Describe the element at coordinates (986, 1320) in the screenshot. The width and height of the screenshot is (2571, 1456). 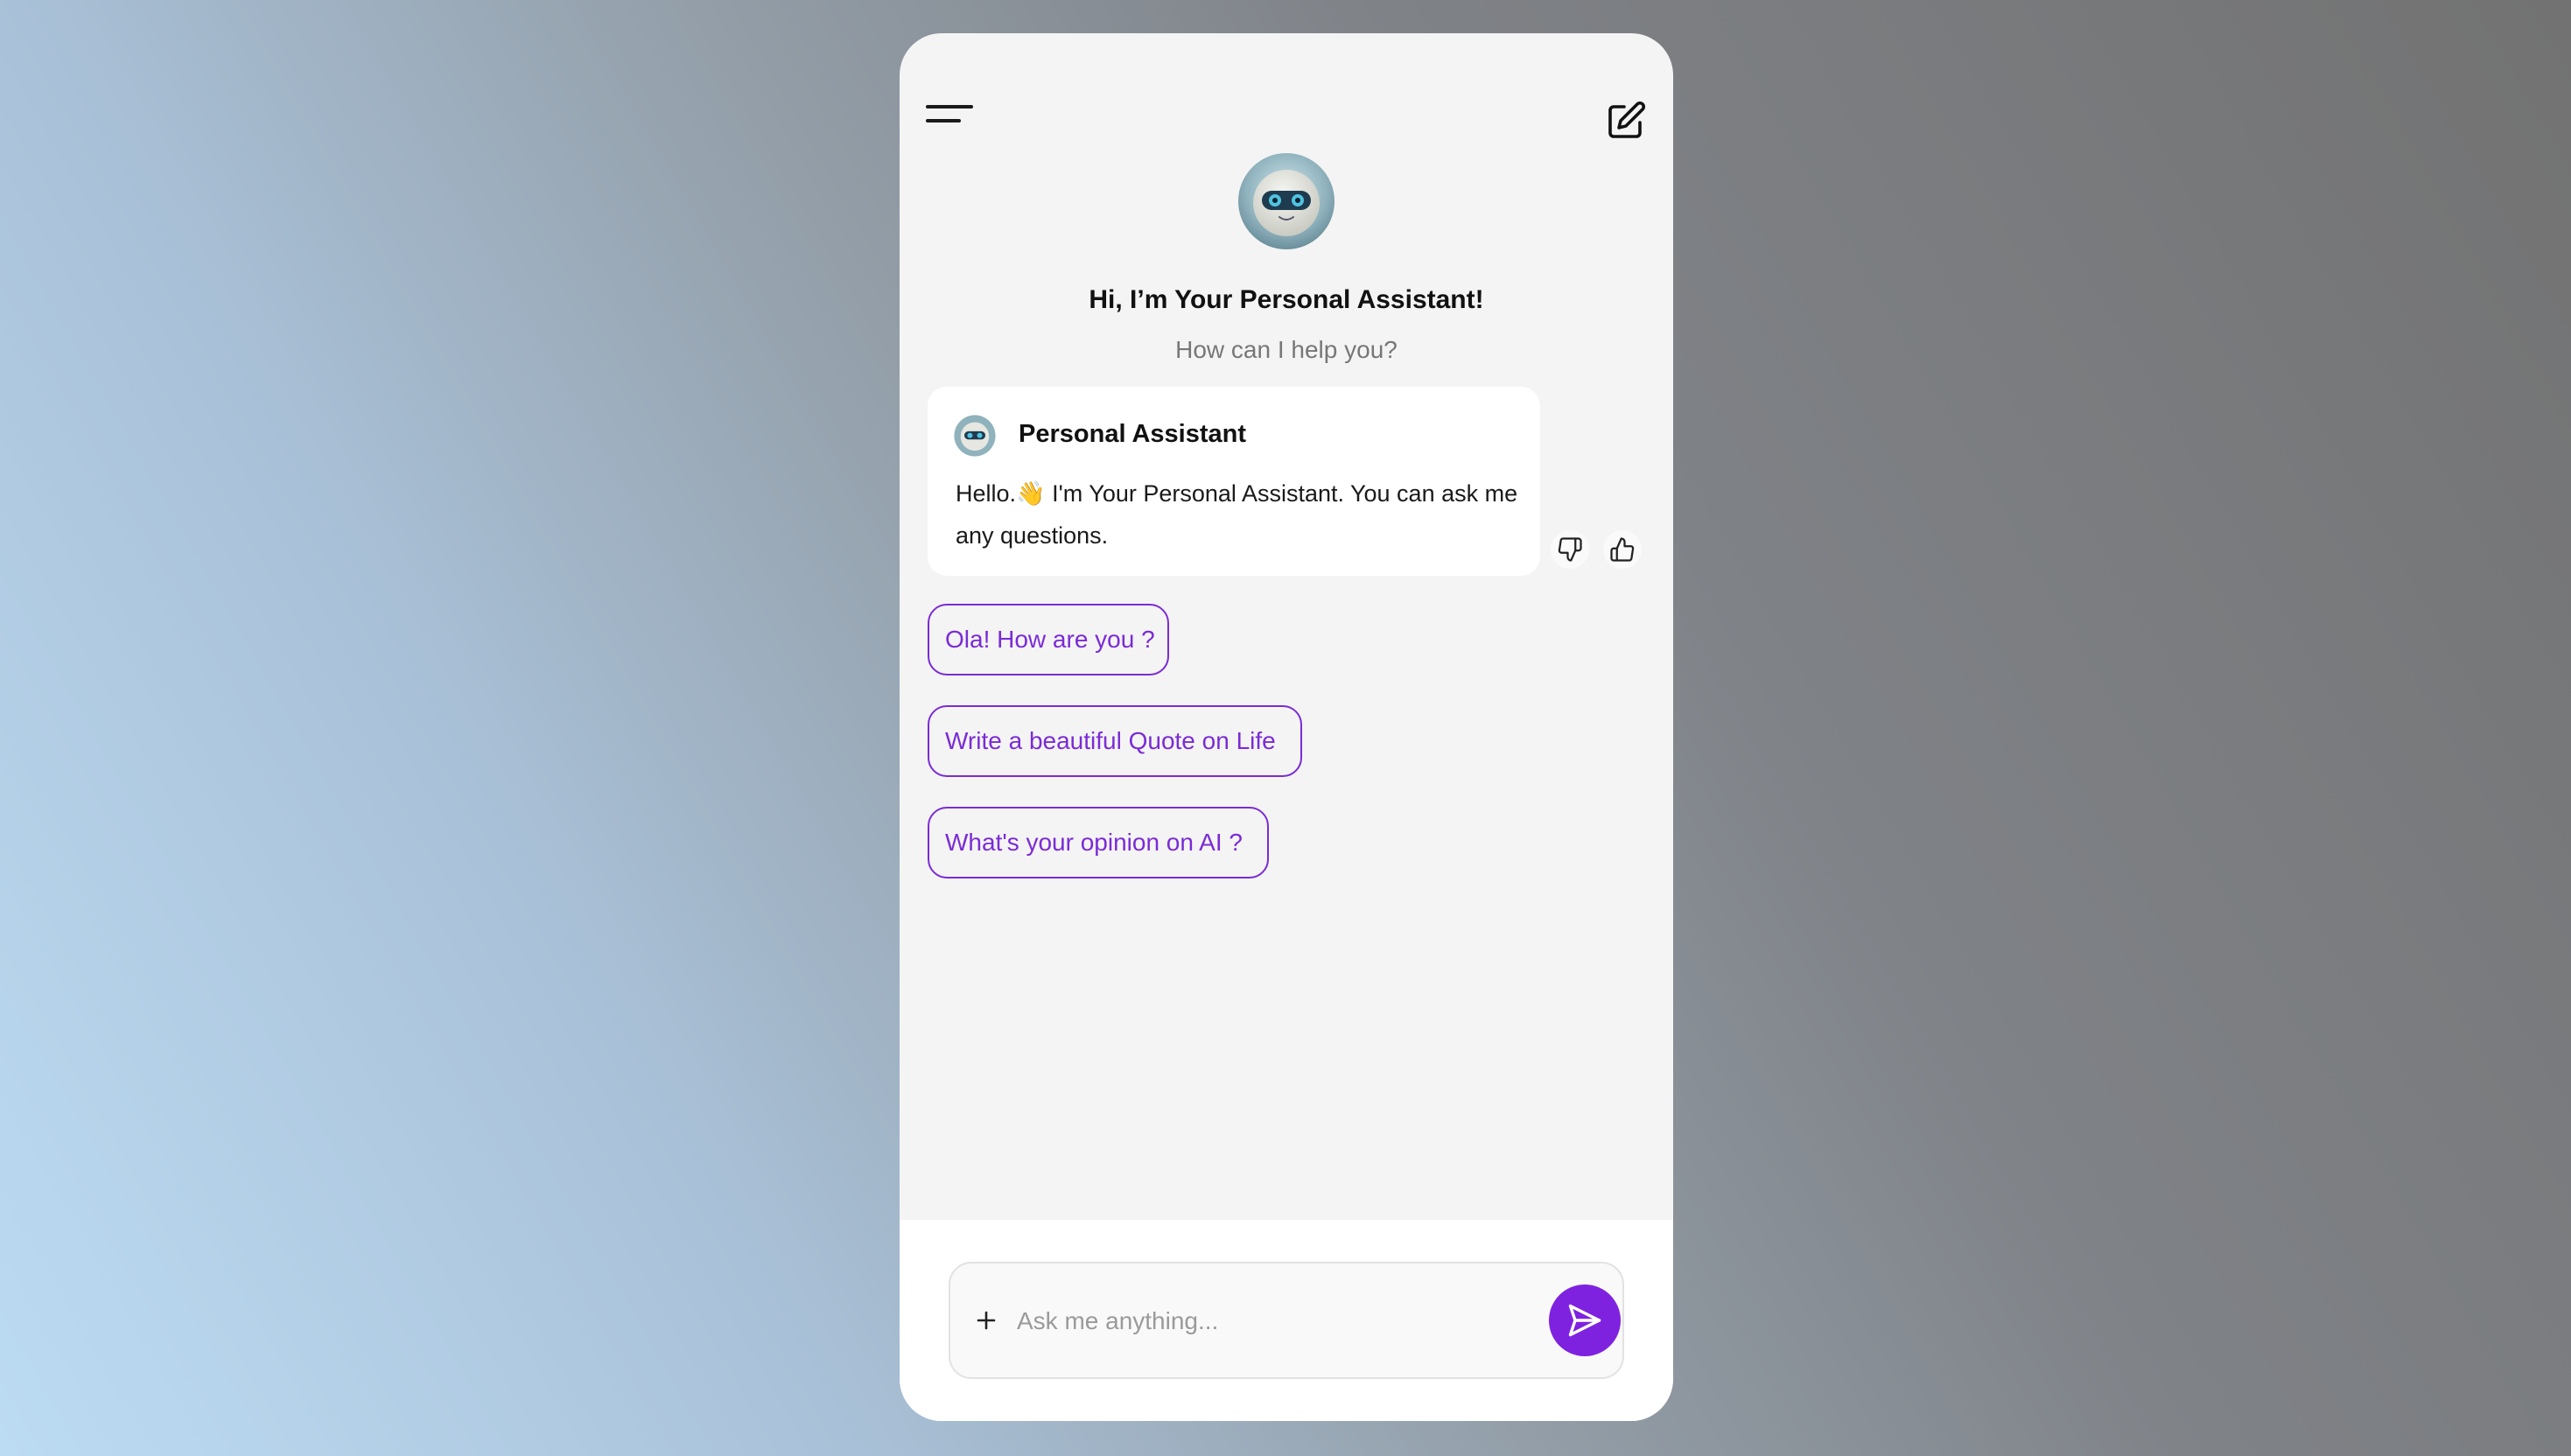
I see `plus-icon` at that location.